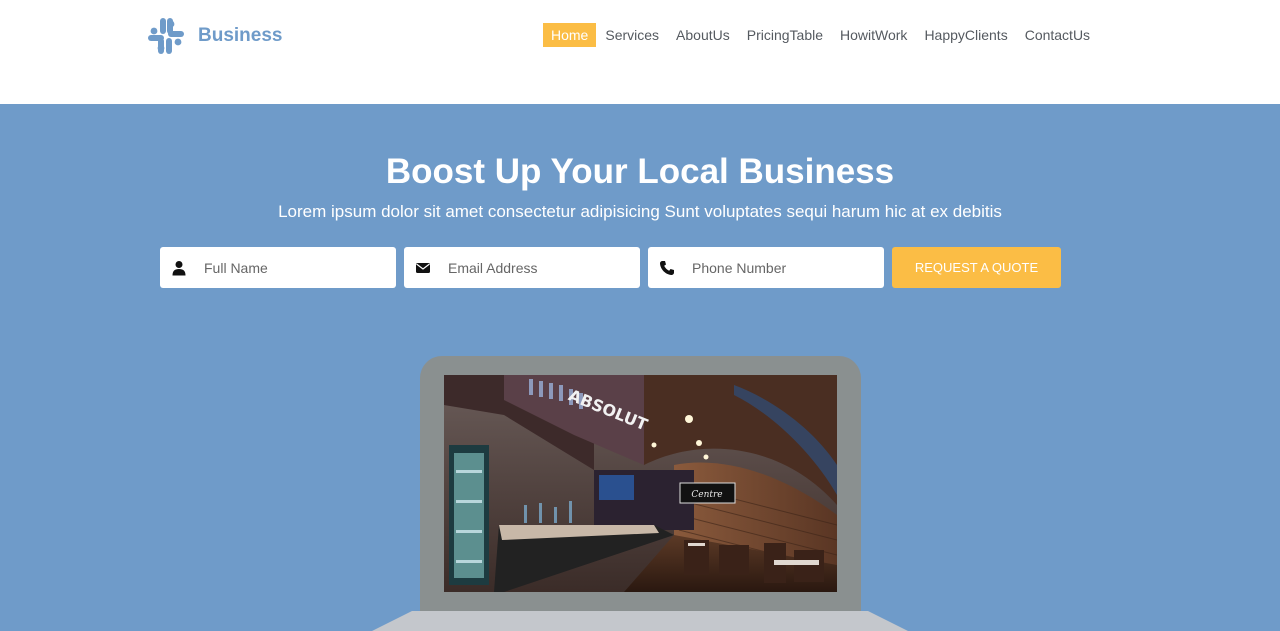 Image resolution: width=1280 pixels, height=631 pixels. I want to click on email-field, so click(522, 267).